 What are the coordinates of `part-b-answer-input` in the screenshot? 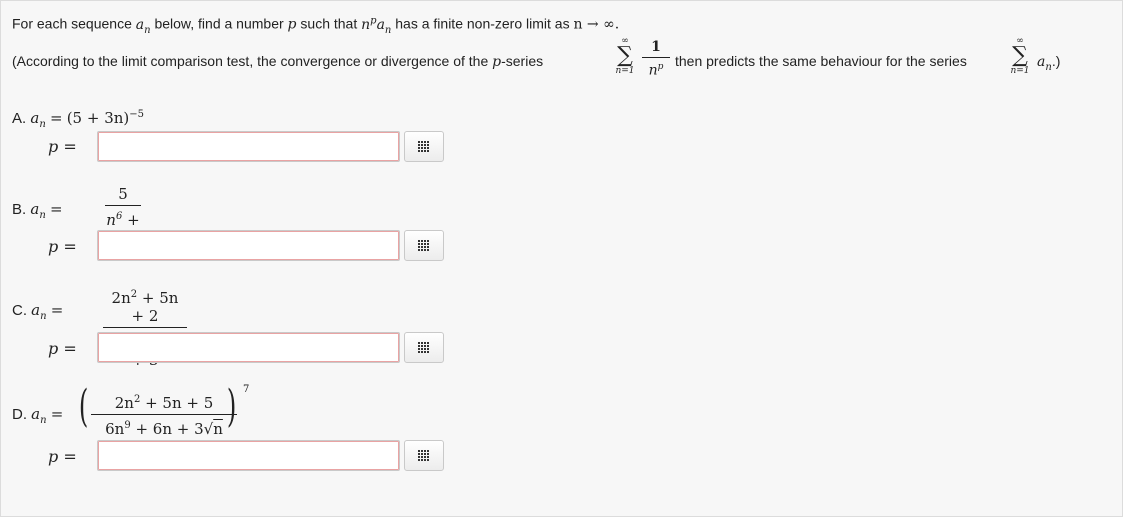 It's located at (248, 245).